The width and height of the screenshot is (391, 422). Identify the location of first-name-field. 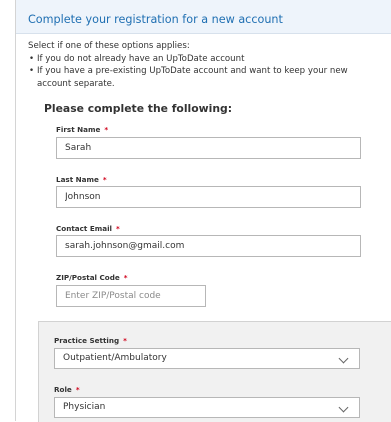
(208, 148).